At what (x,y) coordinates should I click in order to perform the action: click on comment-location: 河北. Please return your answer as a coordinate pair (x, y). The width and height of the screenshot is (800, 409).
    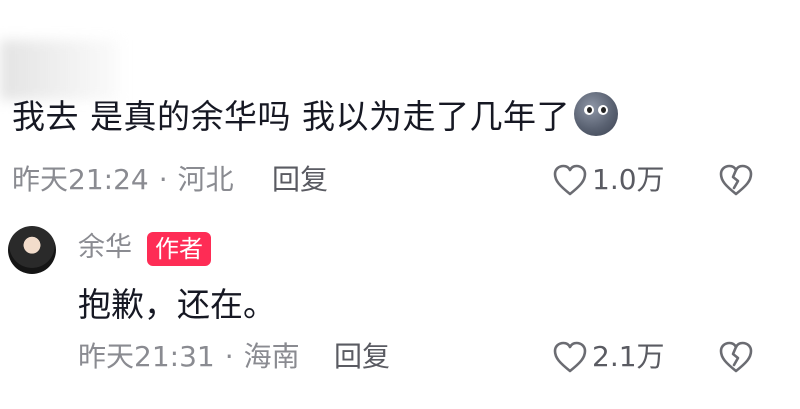
    Looking at the image, I should click on (205, 179).